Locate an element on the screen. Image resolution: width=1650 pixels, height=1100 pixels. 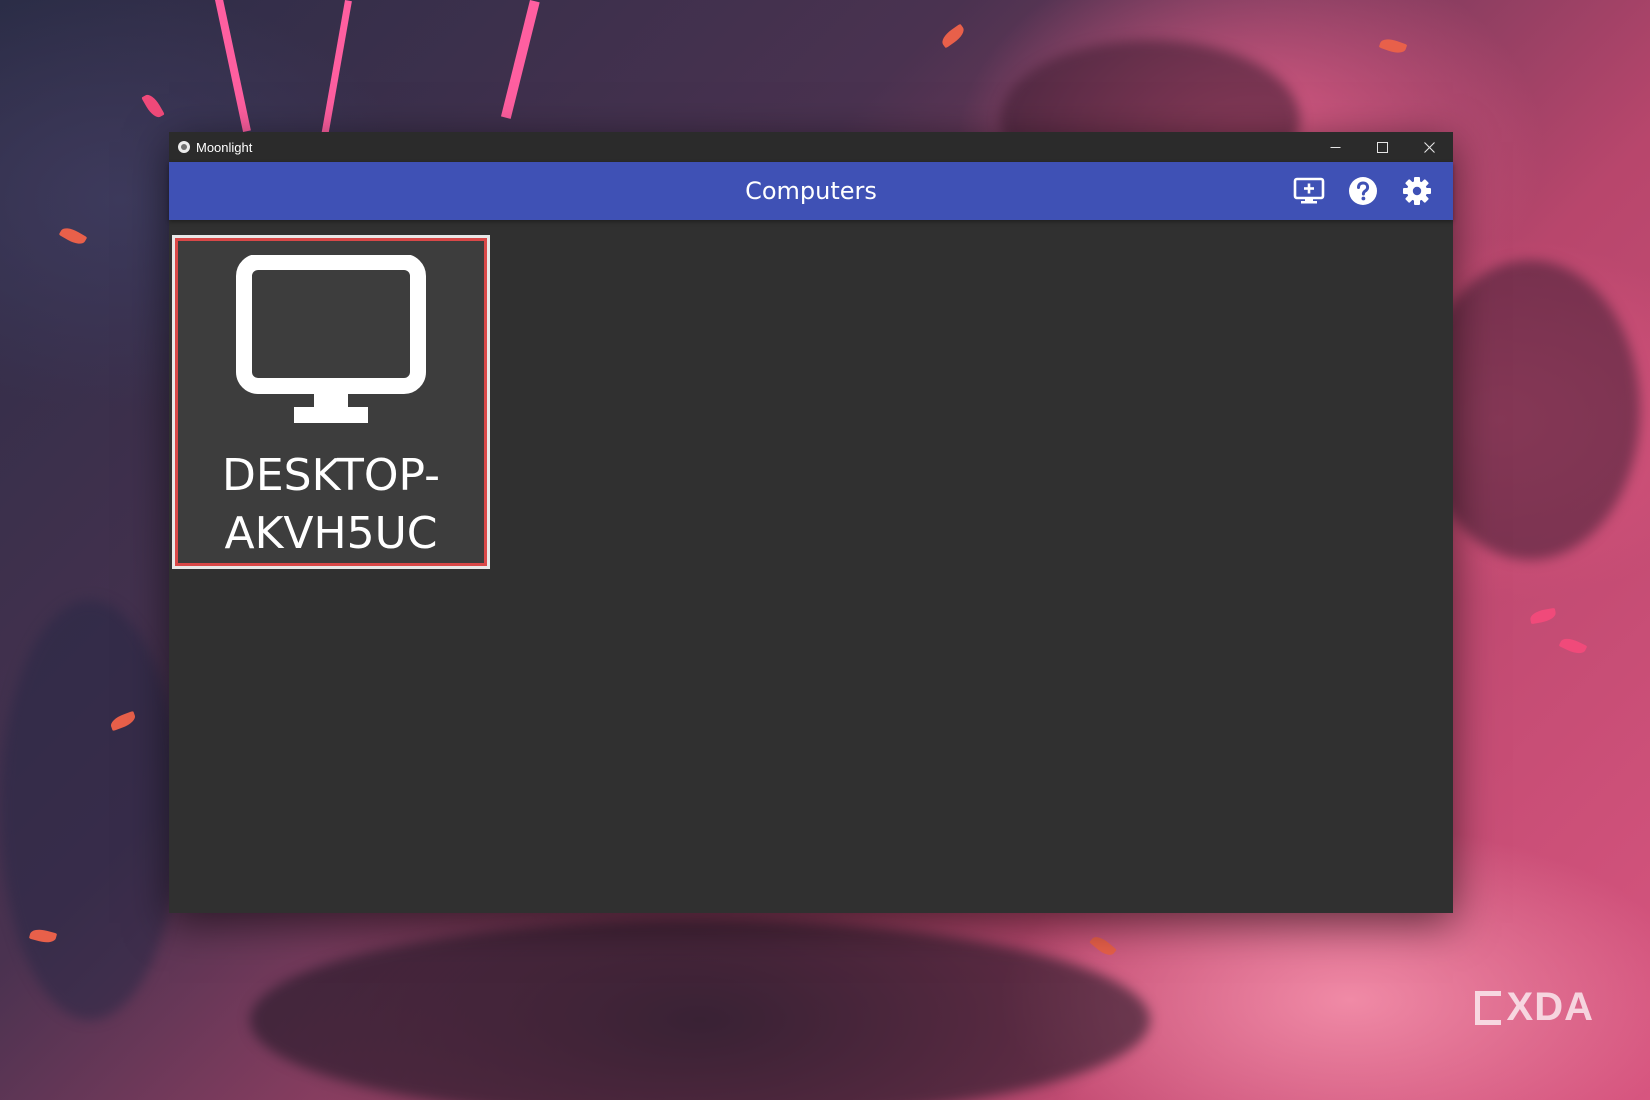
page-title: Computers is located at coordinates (811, 191).